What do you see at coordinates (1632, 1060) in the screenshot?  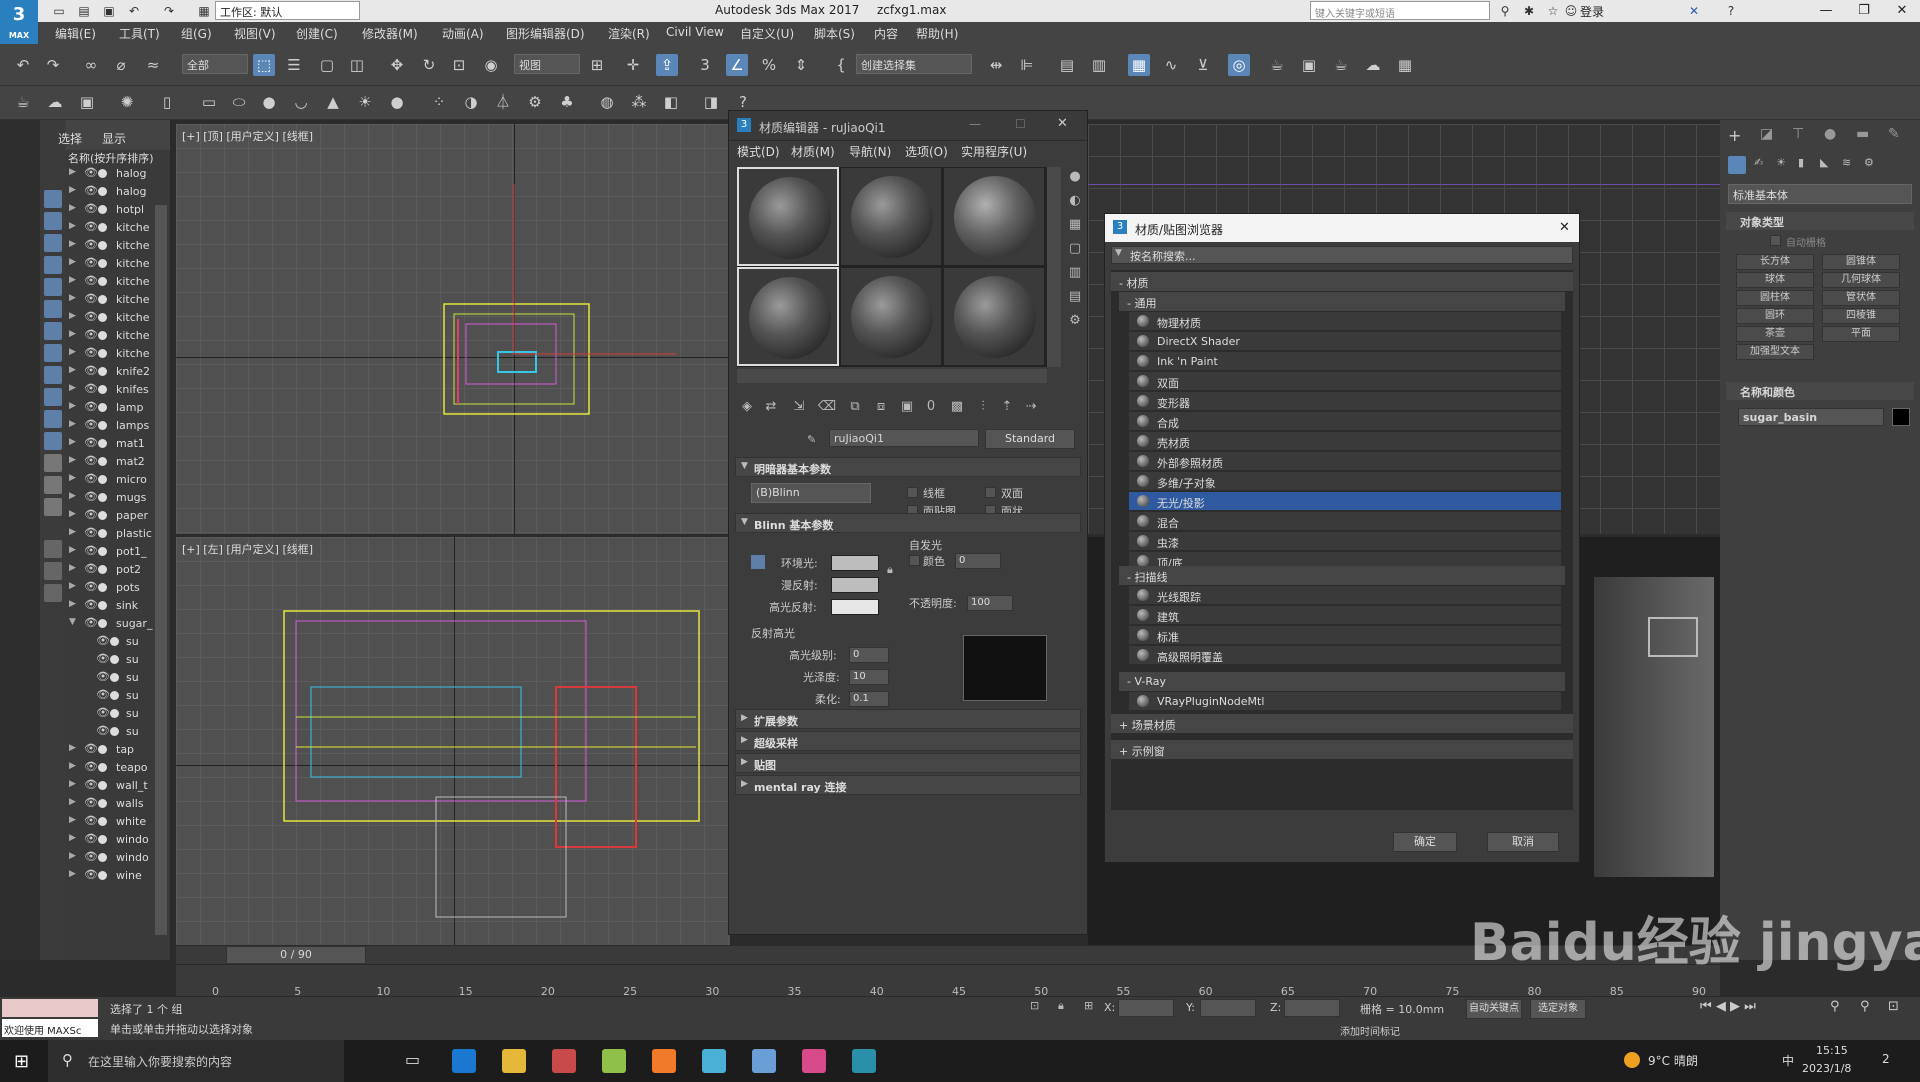 I see `weather-icon` at bounding box center [1632, 1060].